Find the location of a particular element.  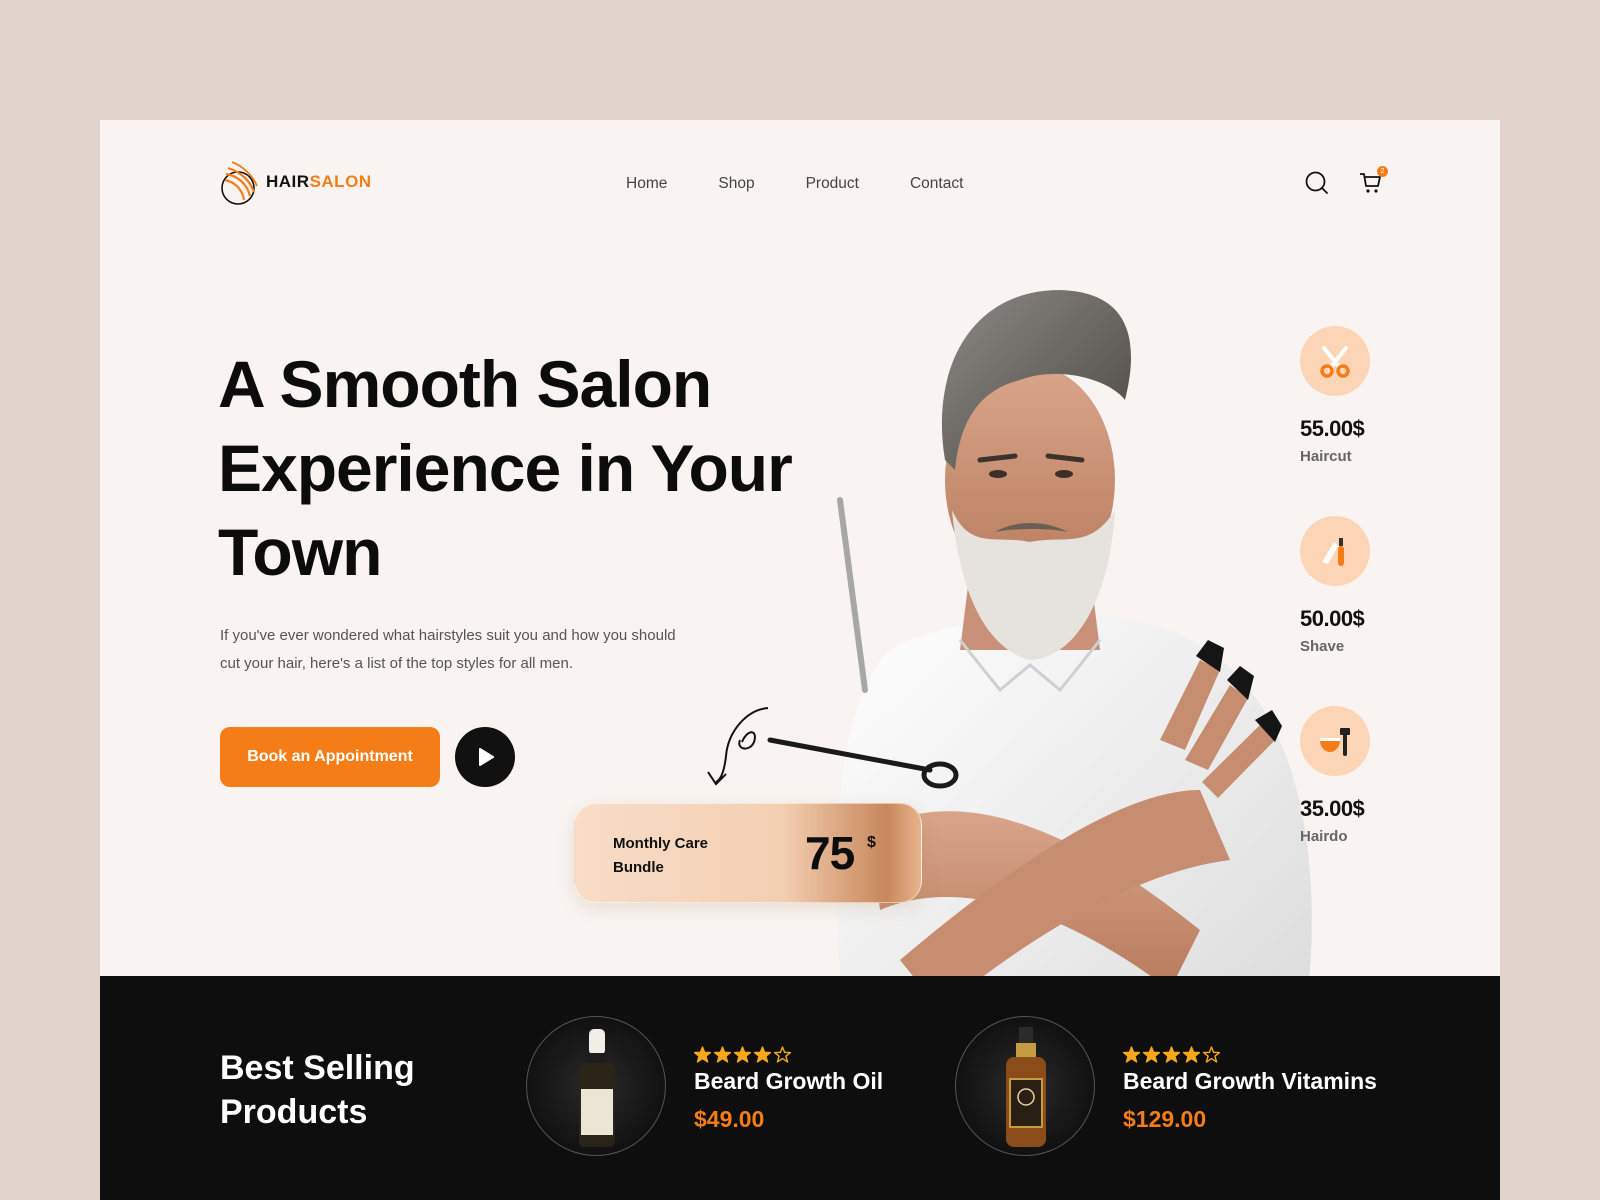

brand-name: HAIRSALON is located at coordinates (319, 182).